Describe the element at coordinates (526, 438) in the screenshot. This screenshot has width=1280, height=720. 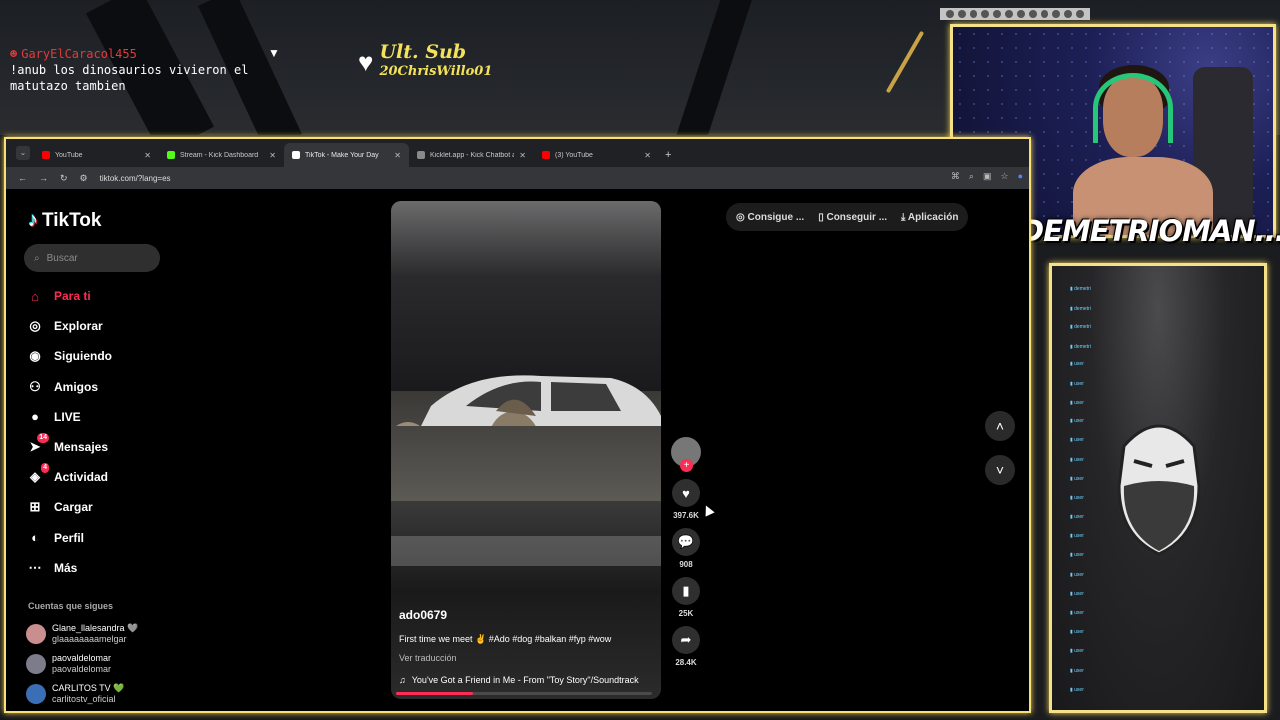
I see `video-frame-parking-lot` at that location.